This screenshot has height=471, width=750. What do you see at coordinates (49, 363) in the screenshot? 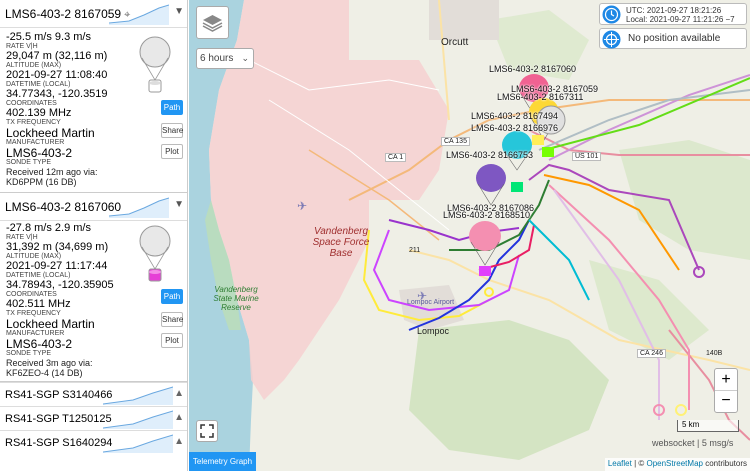
I see `received-text: Received 3m ago via:` at bounding box center [49, 363].